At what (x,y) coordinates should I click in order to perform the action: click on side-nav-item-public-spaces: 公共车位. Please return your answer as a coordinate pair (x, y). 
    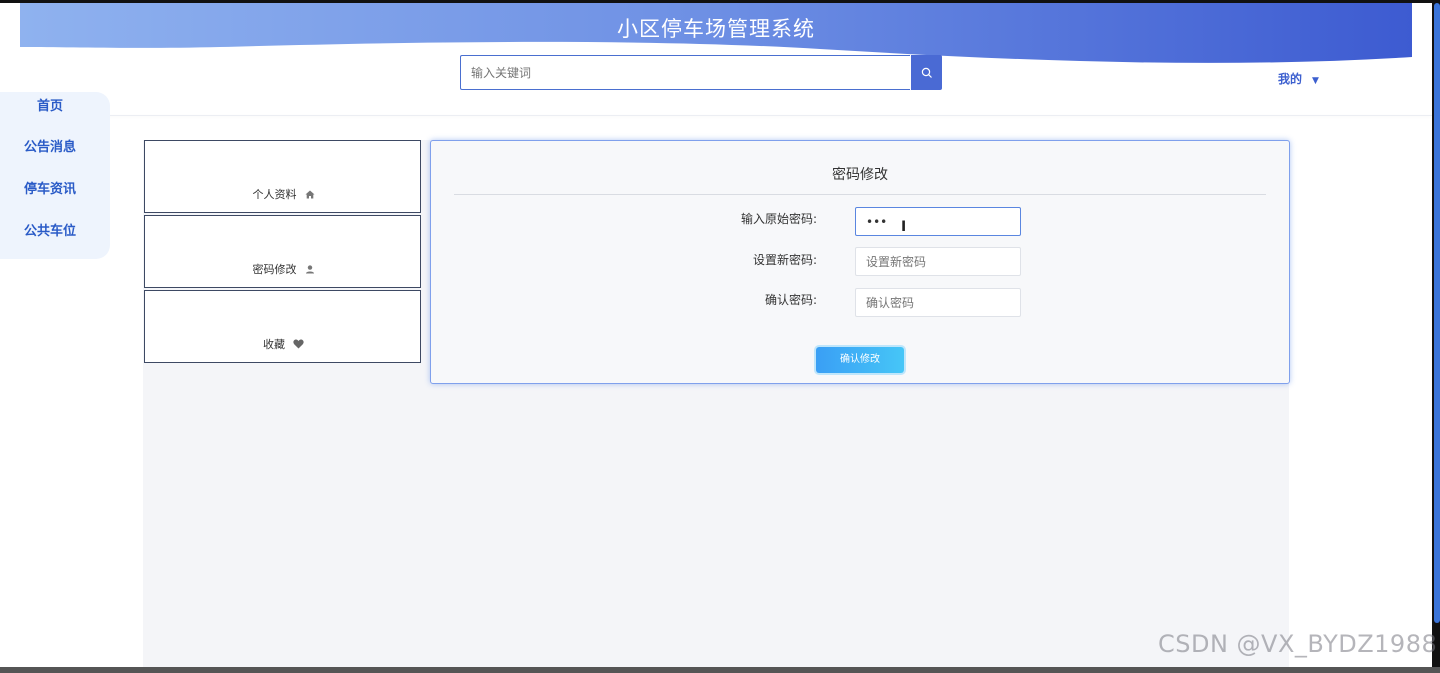
    Looking at the image, I should click on (50, 229).